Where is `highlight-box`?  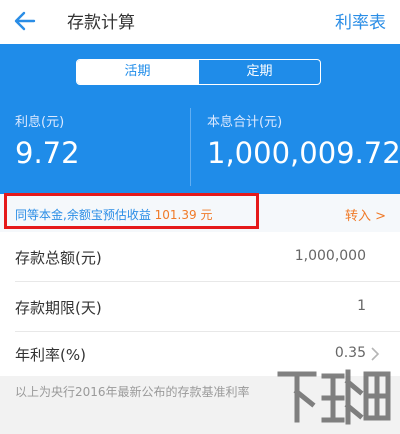
highlight-box is located at coordinates (131, 211).